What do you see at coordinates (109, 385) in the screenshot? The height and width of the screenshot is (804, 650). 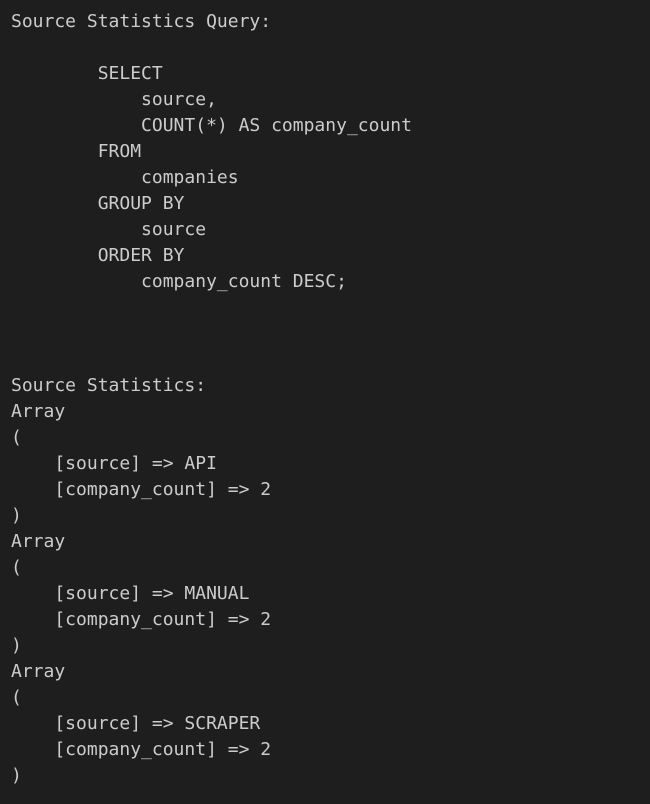 I see `results-heading: Source Statistics:` at bounding box center [109, 385].